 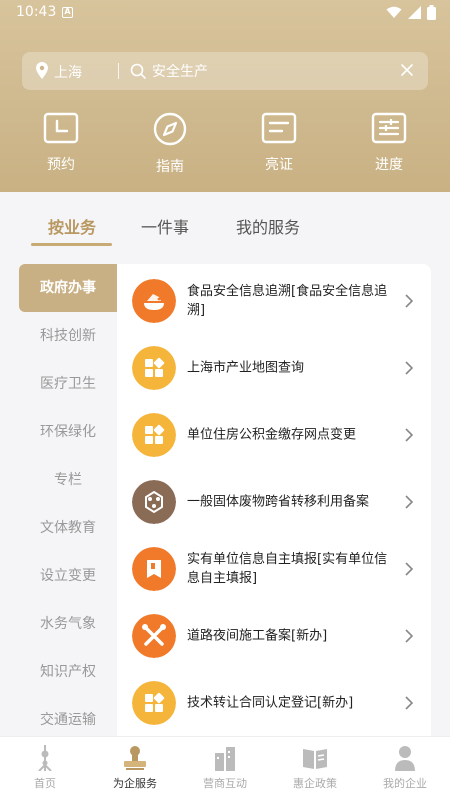 What do you see at coordinates (154, 636) in the screenshot?
I see `tools-icon` at bounding box center [154, 636].